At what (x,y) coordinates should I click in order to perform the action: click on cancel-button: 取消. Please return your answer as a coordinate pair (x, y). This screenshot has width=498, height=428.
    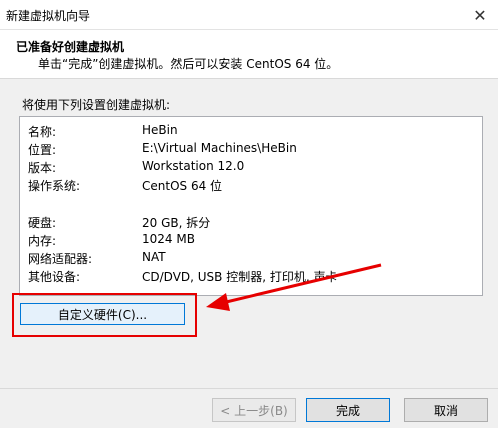
    Looking at the image, I should click on (446, 410).